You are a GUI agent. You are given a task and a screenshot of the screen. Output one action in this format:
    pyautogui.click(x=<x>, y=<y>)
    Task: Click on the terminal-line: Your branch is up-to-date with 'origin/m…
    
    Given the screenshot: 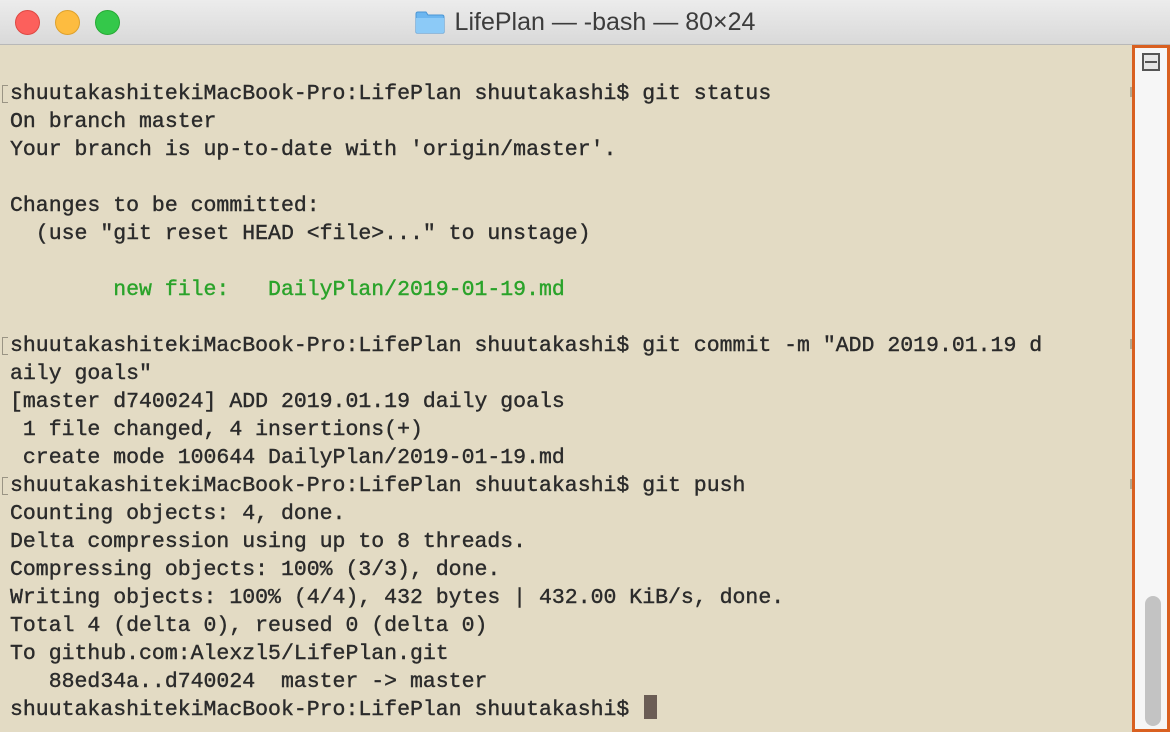 What is the action you would take?
    pyautogui.click(x=313, y=150)
    